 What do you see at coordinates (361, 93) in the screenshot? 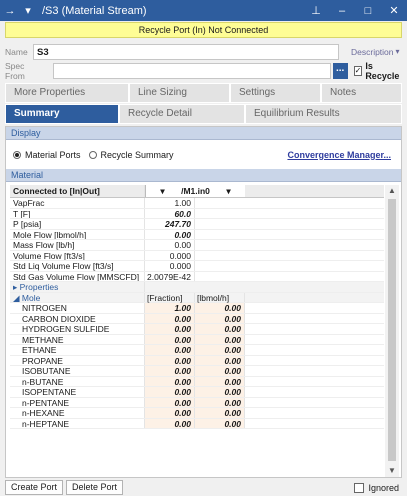
I see `tab-notes: Notes` at bounding box center [361, 93].